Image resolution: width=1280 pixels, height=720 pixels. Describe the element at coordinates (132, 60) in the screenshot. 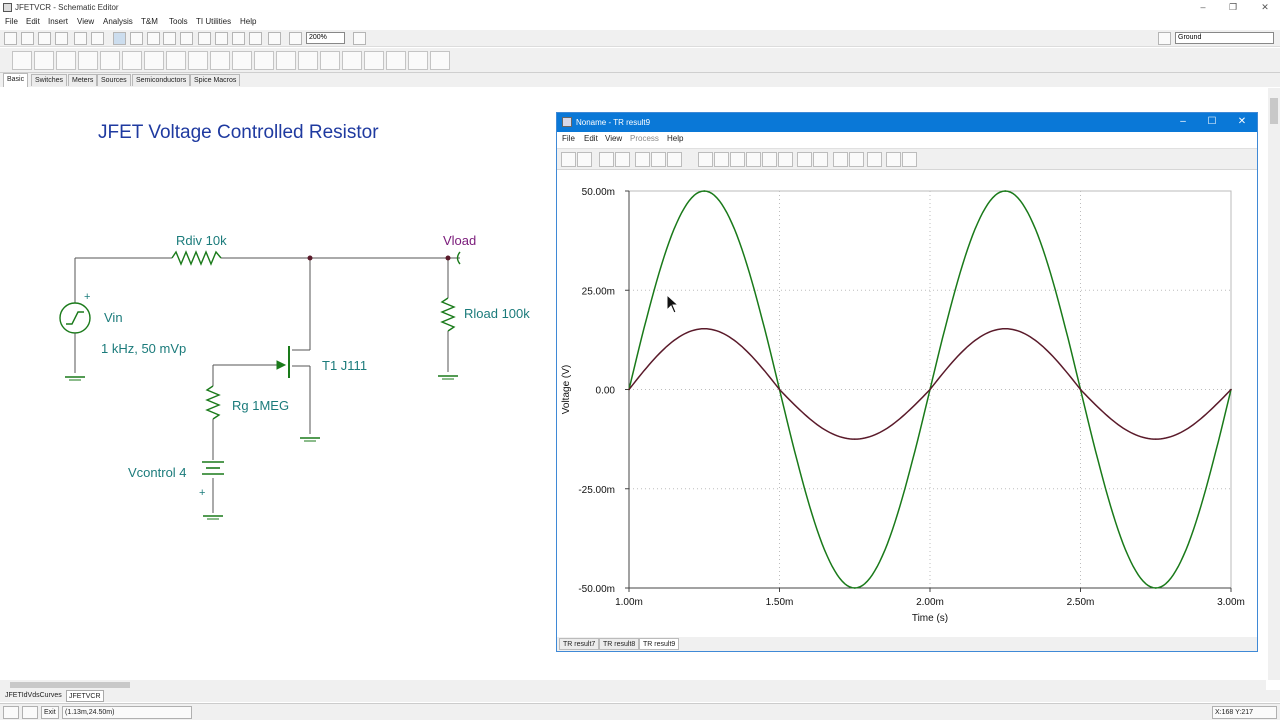

I see `sine-source-icon` at that location.